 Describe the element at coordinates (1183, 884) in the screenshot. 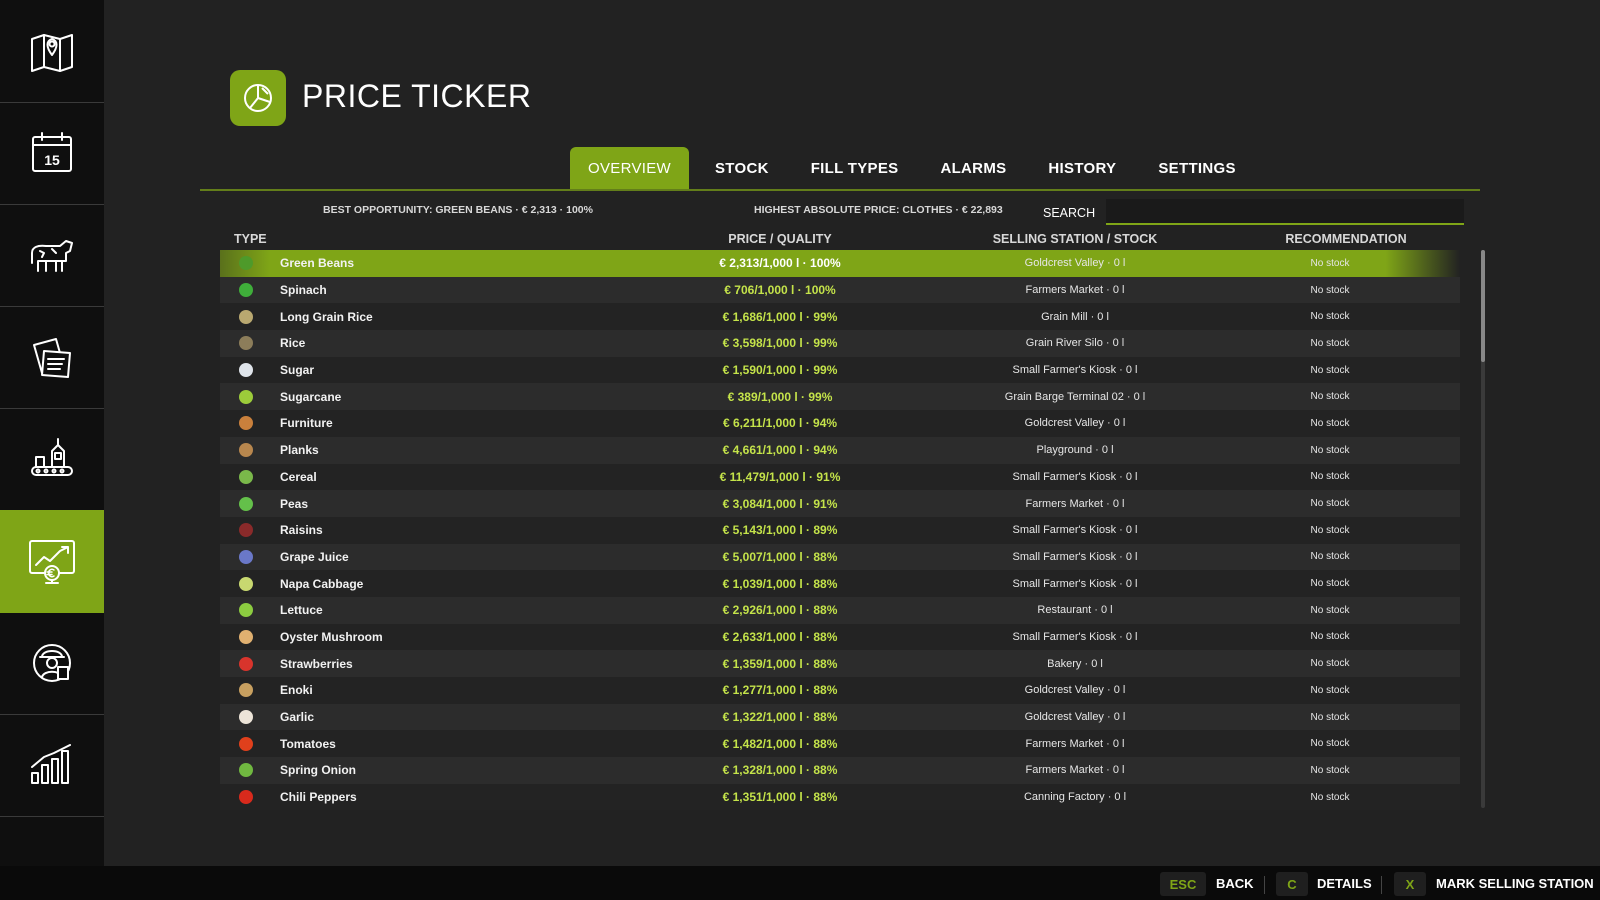

I see `esc-key-badge: ESC` at that location.